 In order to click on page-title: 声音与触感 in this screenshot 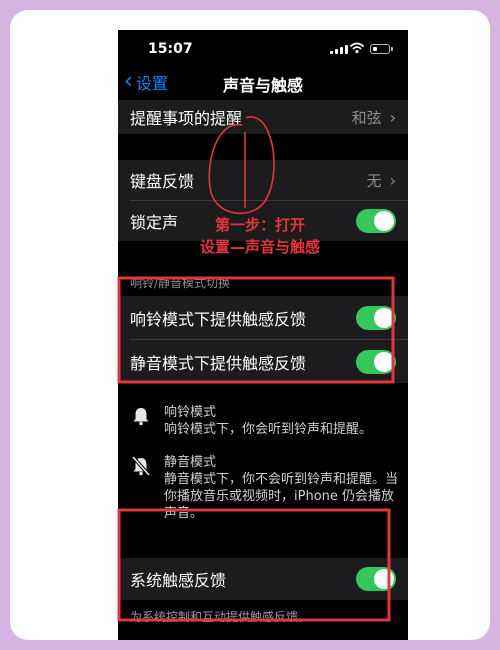, I will do `click(262, 85)`.